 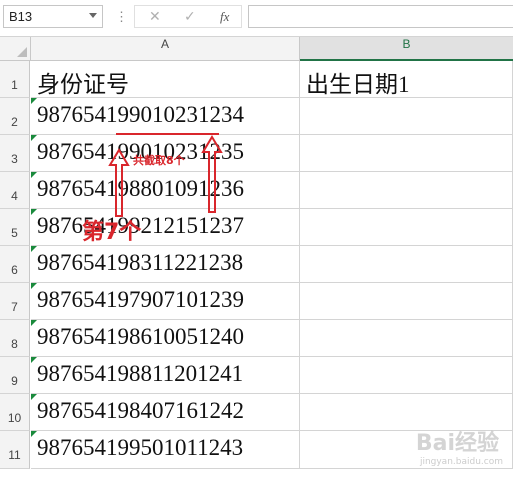 What do you see at coordinates (406, 49) in the screenshot?
I see `column-header-b: B` at bounding box center [406, 49].